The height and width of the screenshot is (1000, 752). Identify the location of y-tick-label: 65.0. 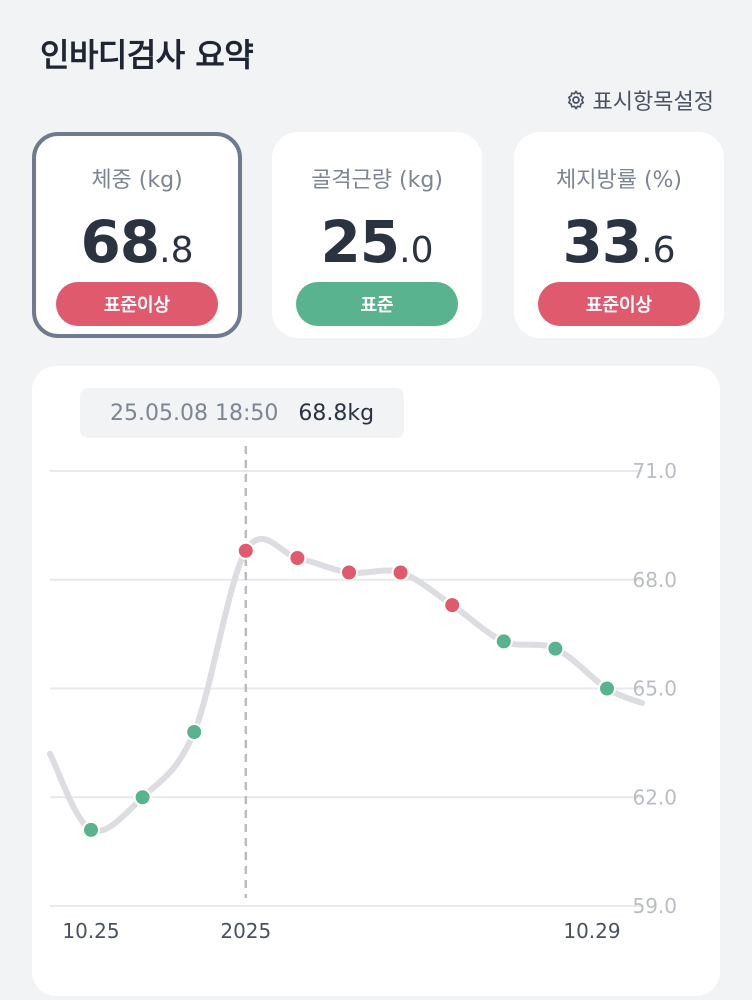
(654, 689).